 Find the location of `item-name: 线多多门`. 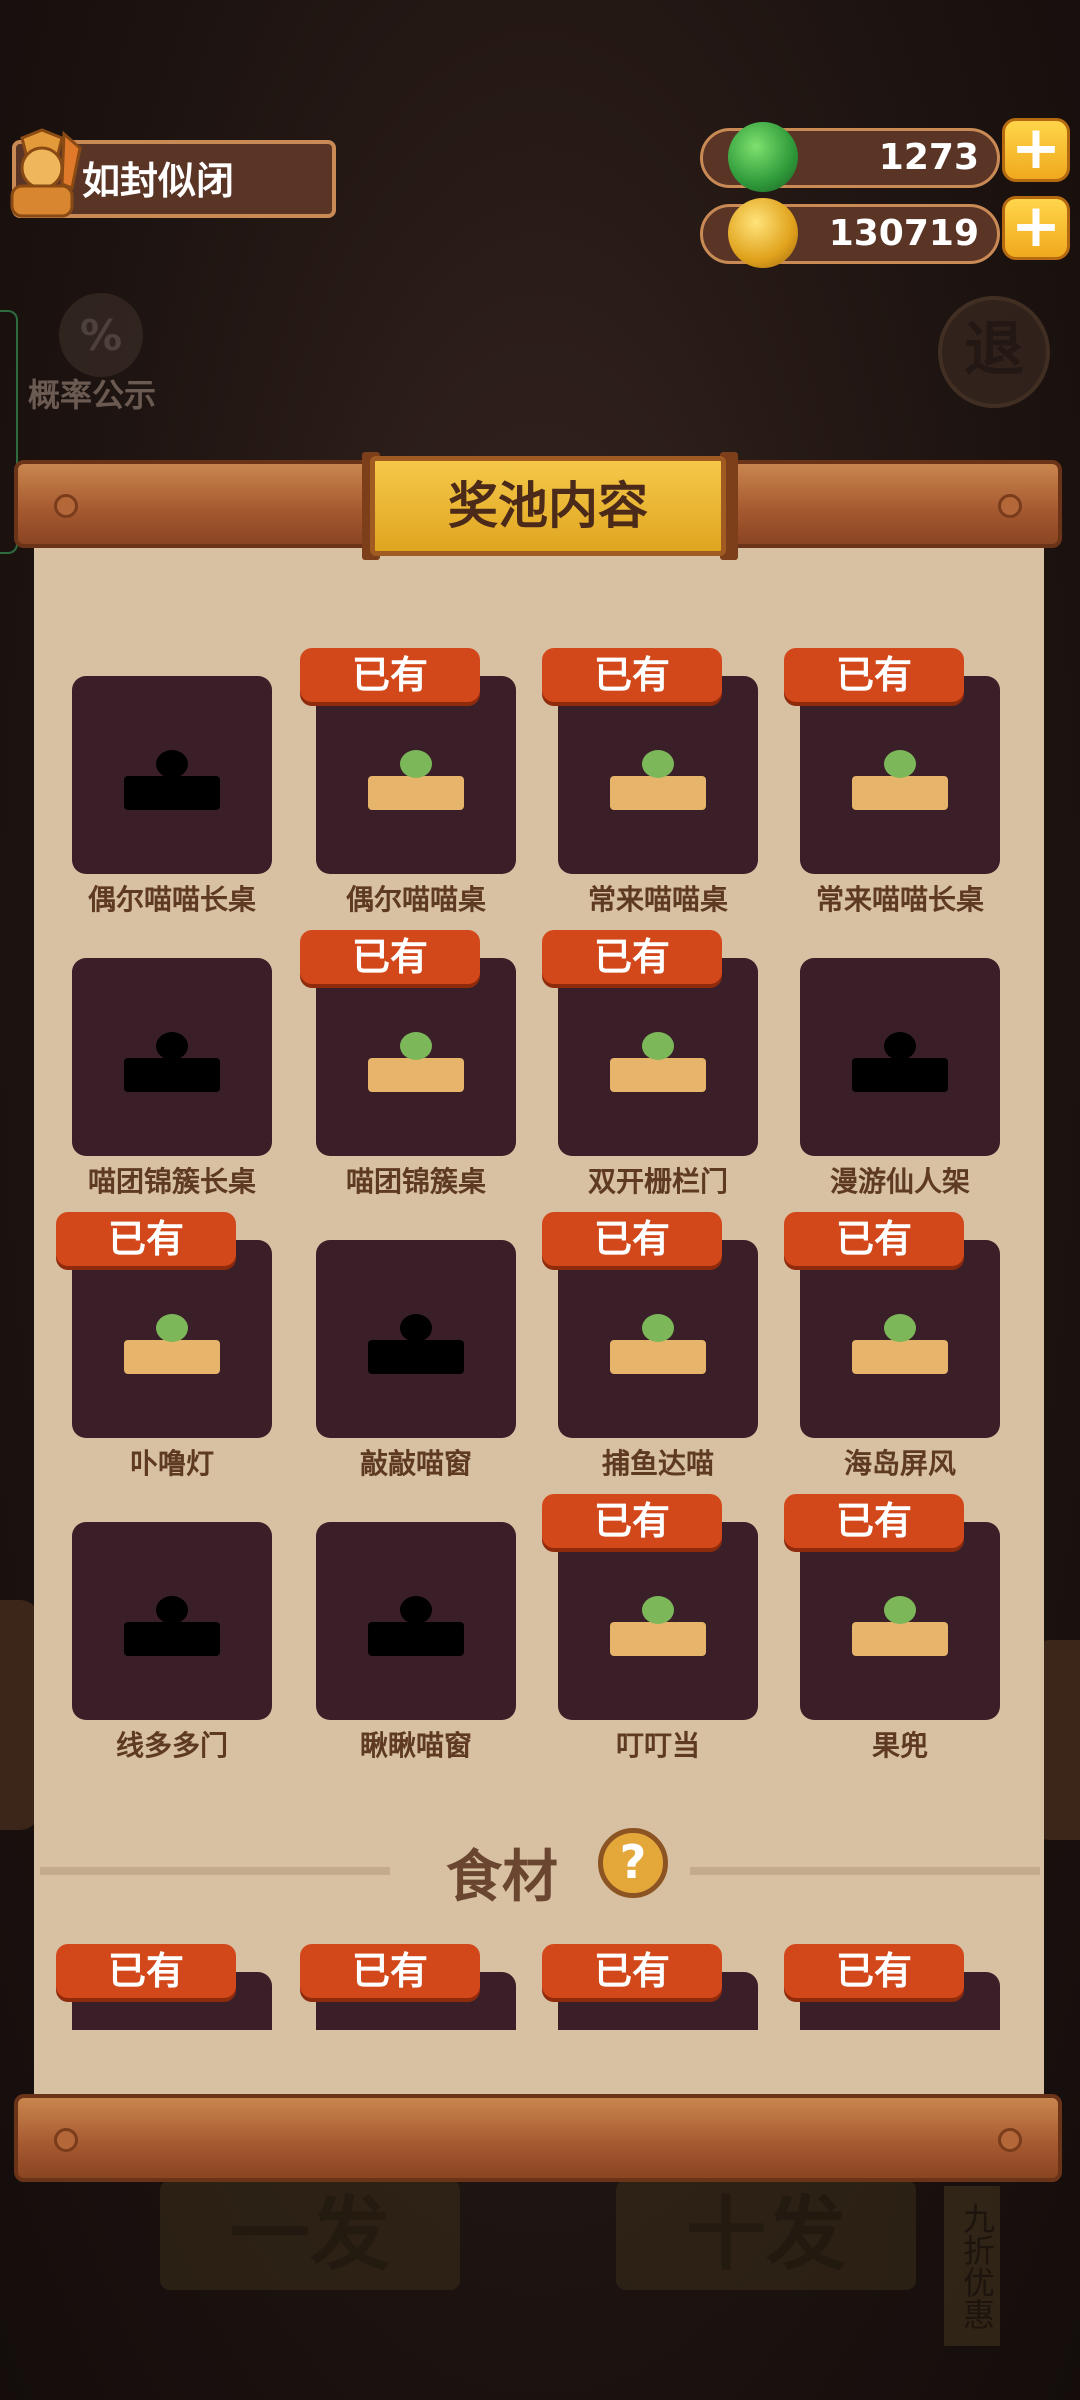

item-name: 线多多门 is located at coordinates (171, 1745).